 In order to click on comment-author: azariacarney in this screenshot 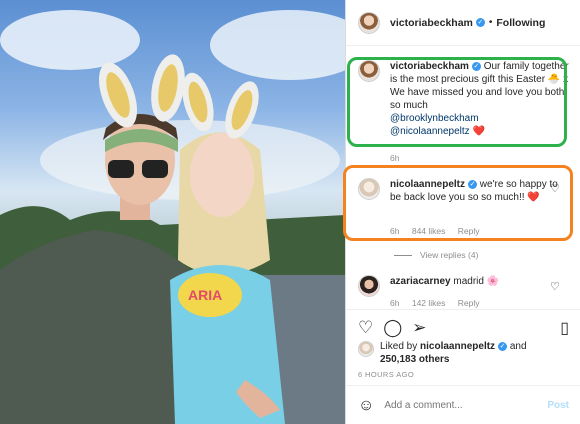, I will do `click(420, 281)`.